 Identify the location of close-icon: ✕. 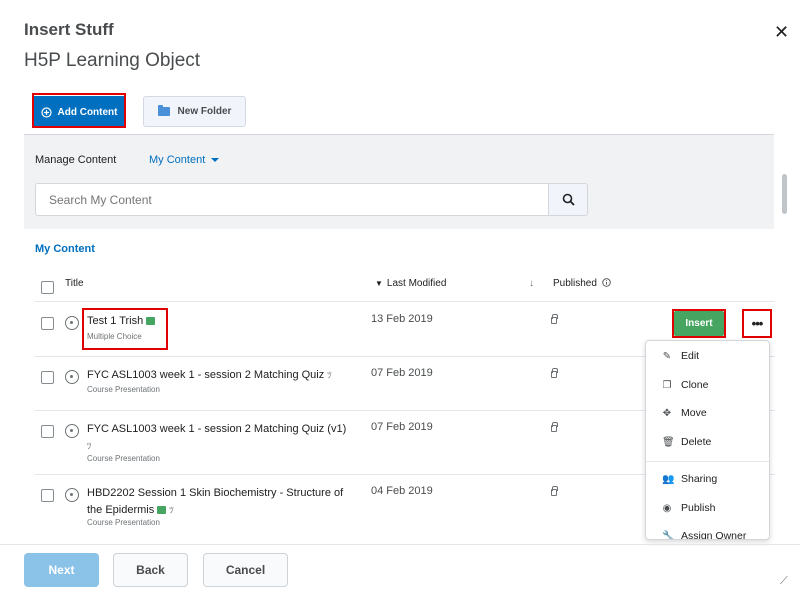
(781, 32).